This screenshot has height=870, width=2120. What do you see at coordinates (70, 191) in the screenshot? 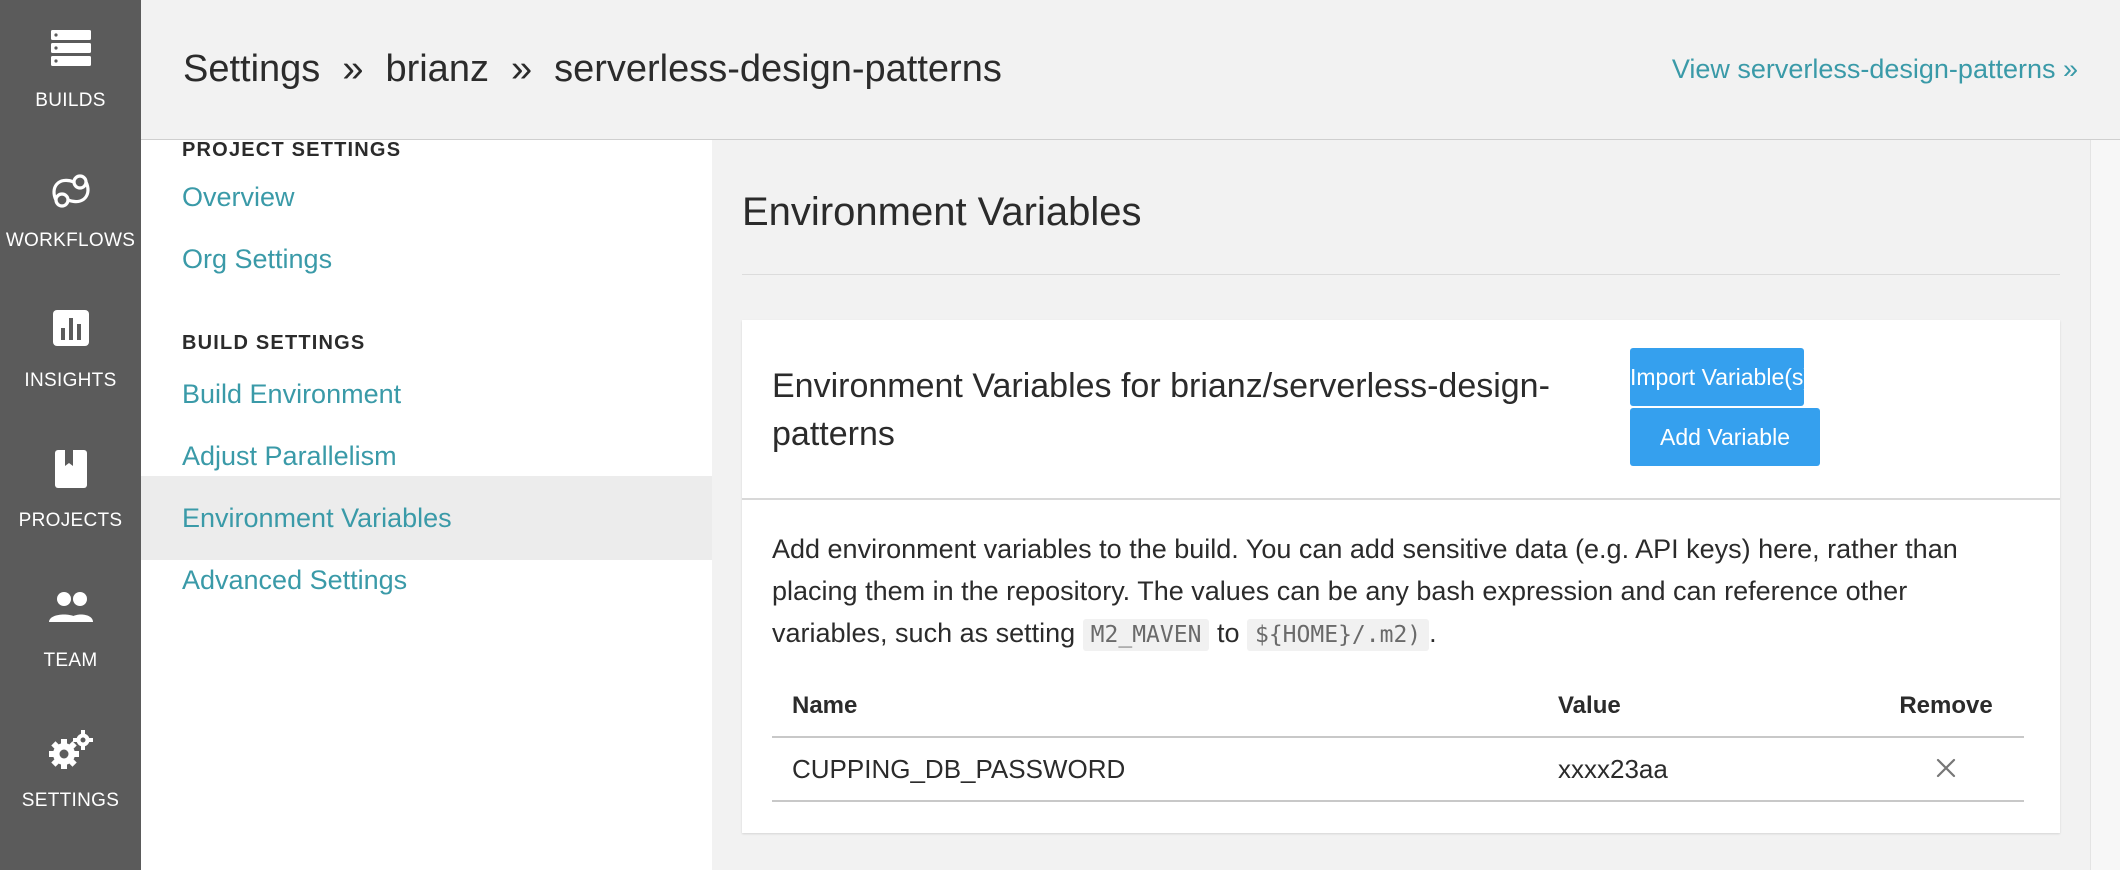
I see `workflows-icon` at bounding box center [70, 191].